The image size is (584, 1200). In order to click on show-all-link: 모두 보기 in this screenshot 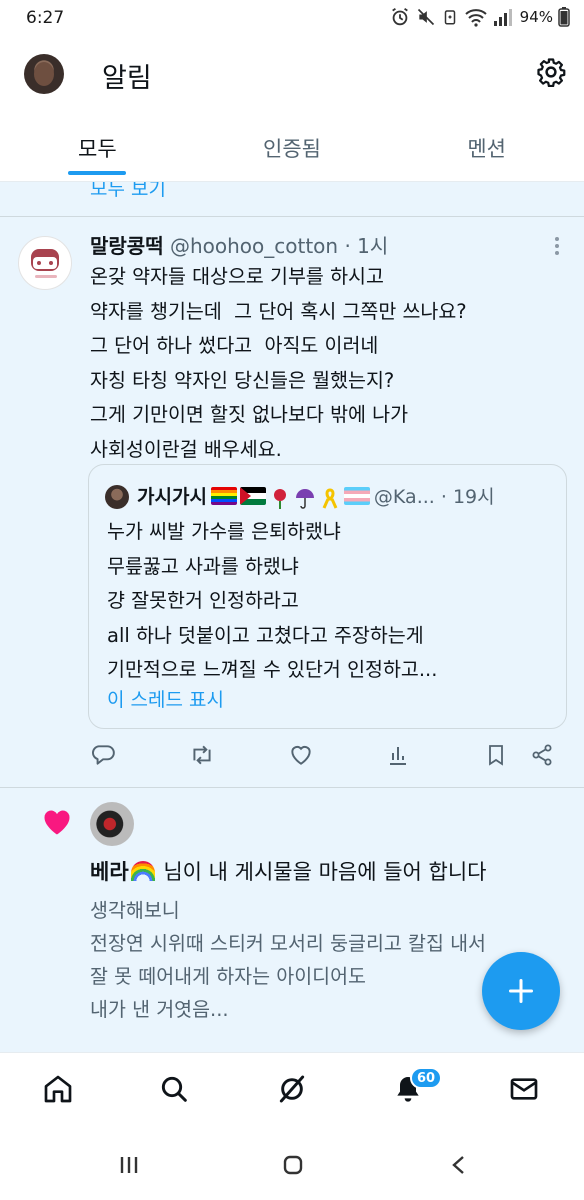, I will do `click(128, 191)`.